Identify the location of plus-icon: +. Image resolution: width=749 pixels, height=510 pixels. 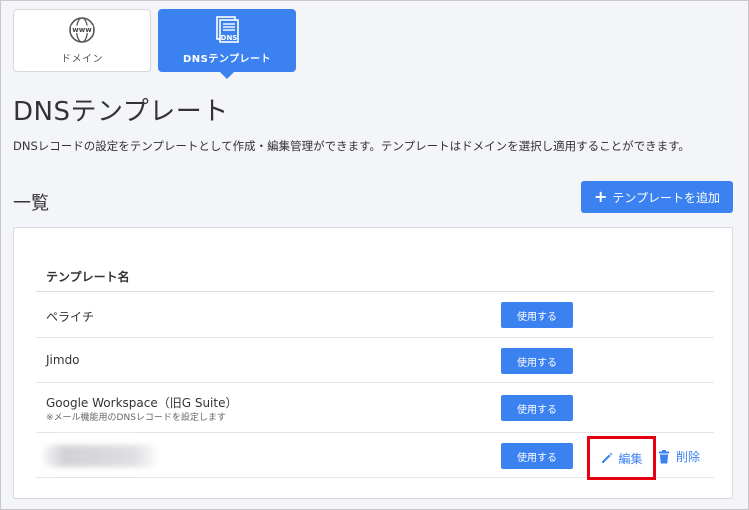
(600, 196).